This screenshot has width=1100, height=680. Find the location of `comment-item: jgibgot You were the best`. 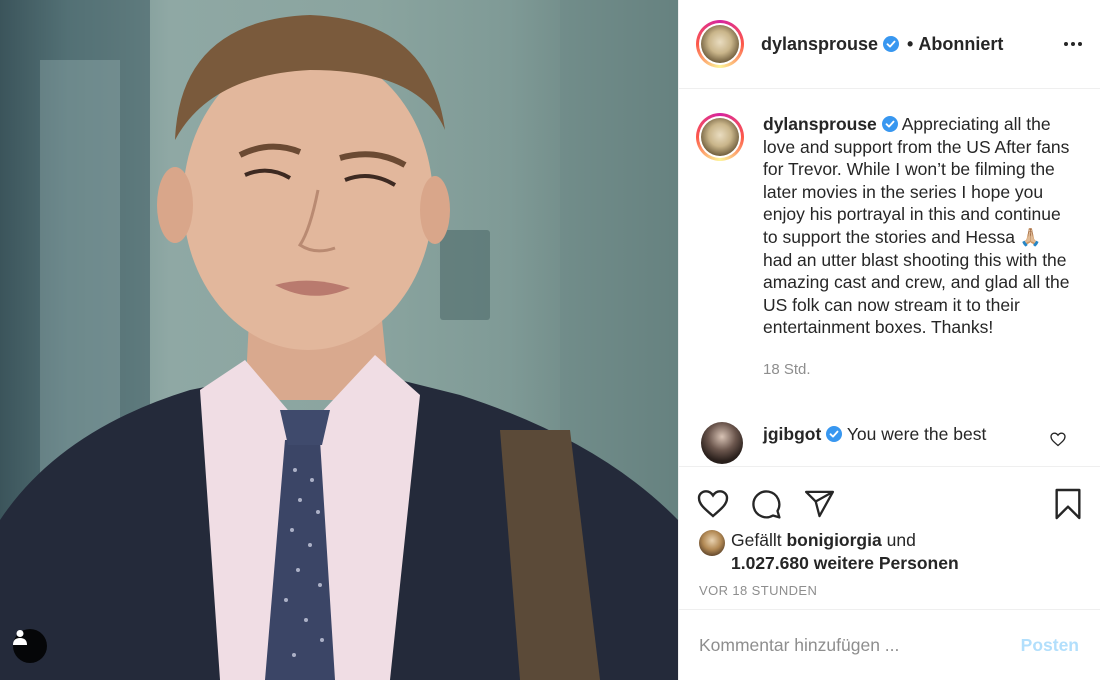

comment-item: jgibgot You were the best is located at coordinates (889, 423).